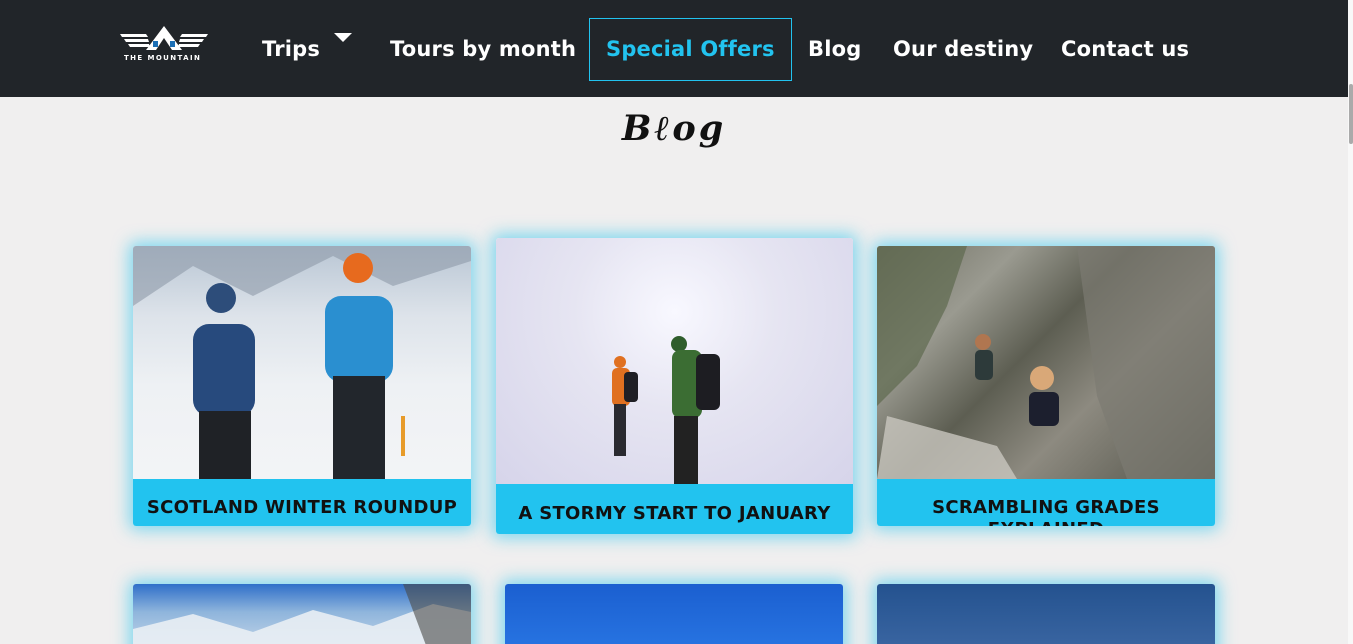 The height and width of the screenshot is (644, 1353). I want to click on nav-tours-by-month: Tours by month, so click(483, 49).